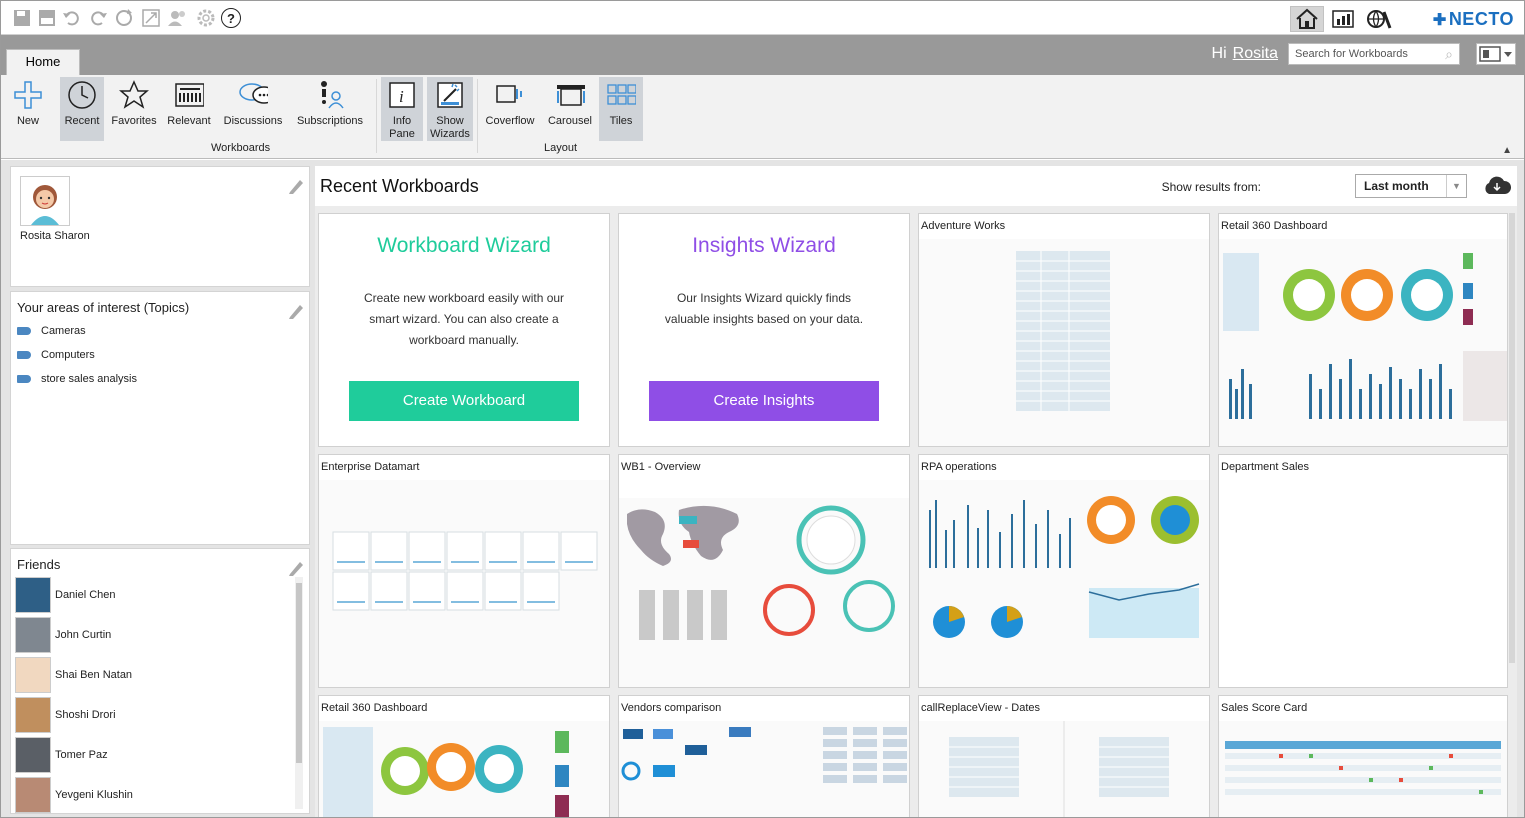 This screenshot has height=818, width=1525. Describe the element at coordinates (72, 18) in the screenshot. I see `undo-icon` at that location.